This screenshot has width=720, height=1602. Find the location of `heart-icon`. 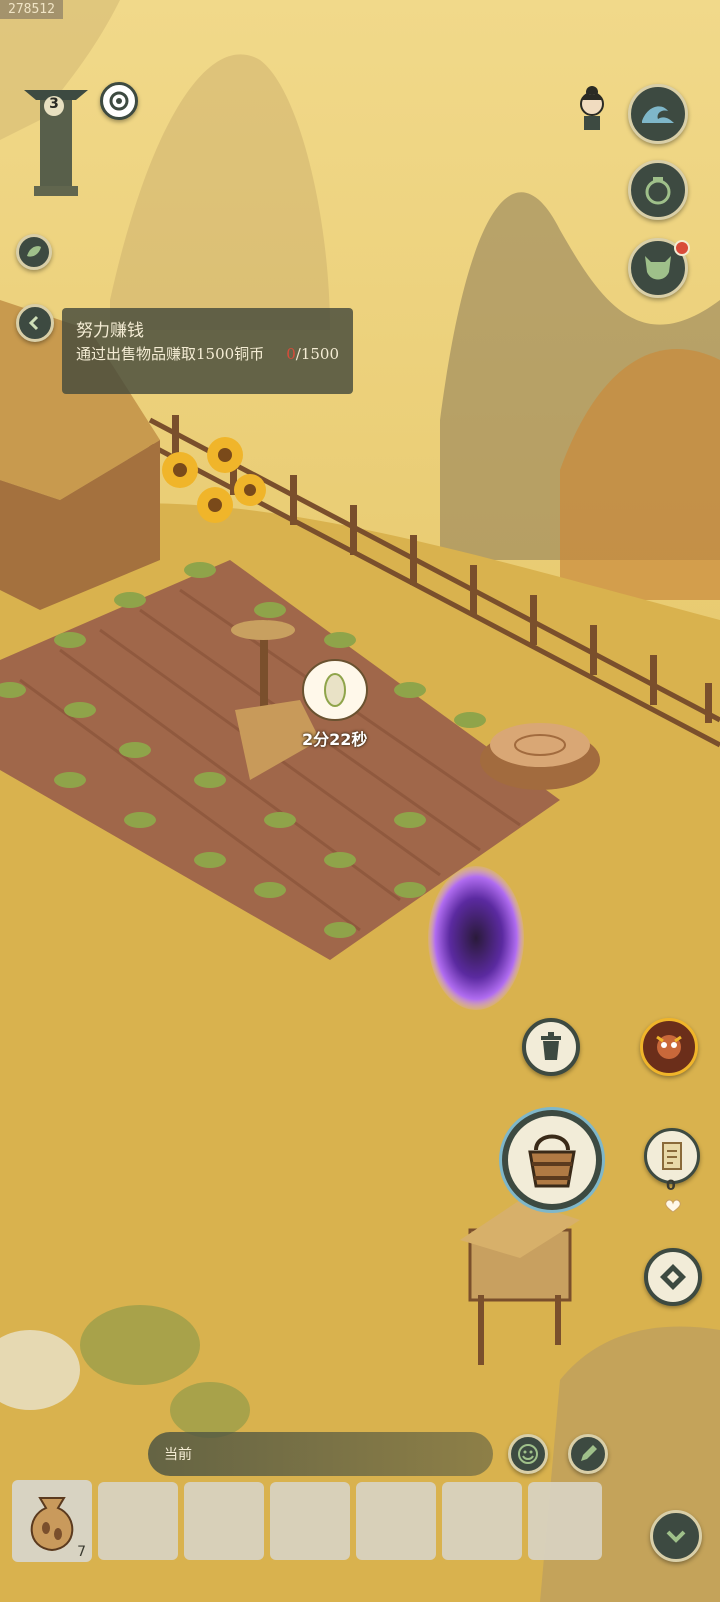

heart-icon is located at coordinates (673, 1205).